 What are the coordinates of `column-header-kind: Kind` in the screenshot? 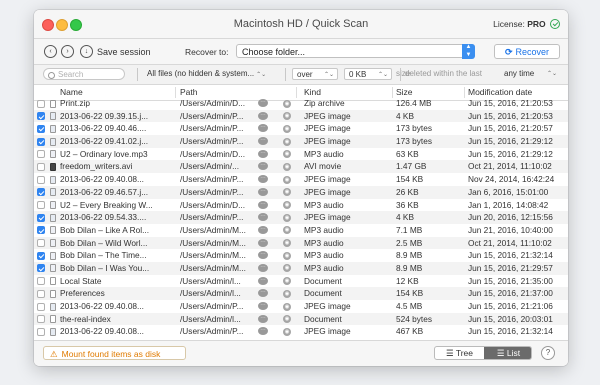 It's located at (312, 92).